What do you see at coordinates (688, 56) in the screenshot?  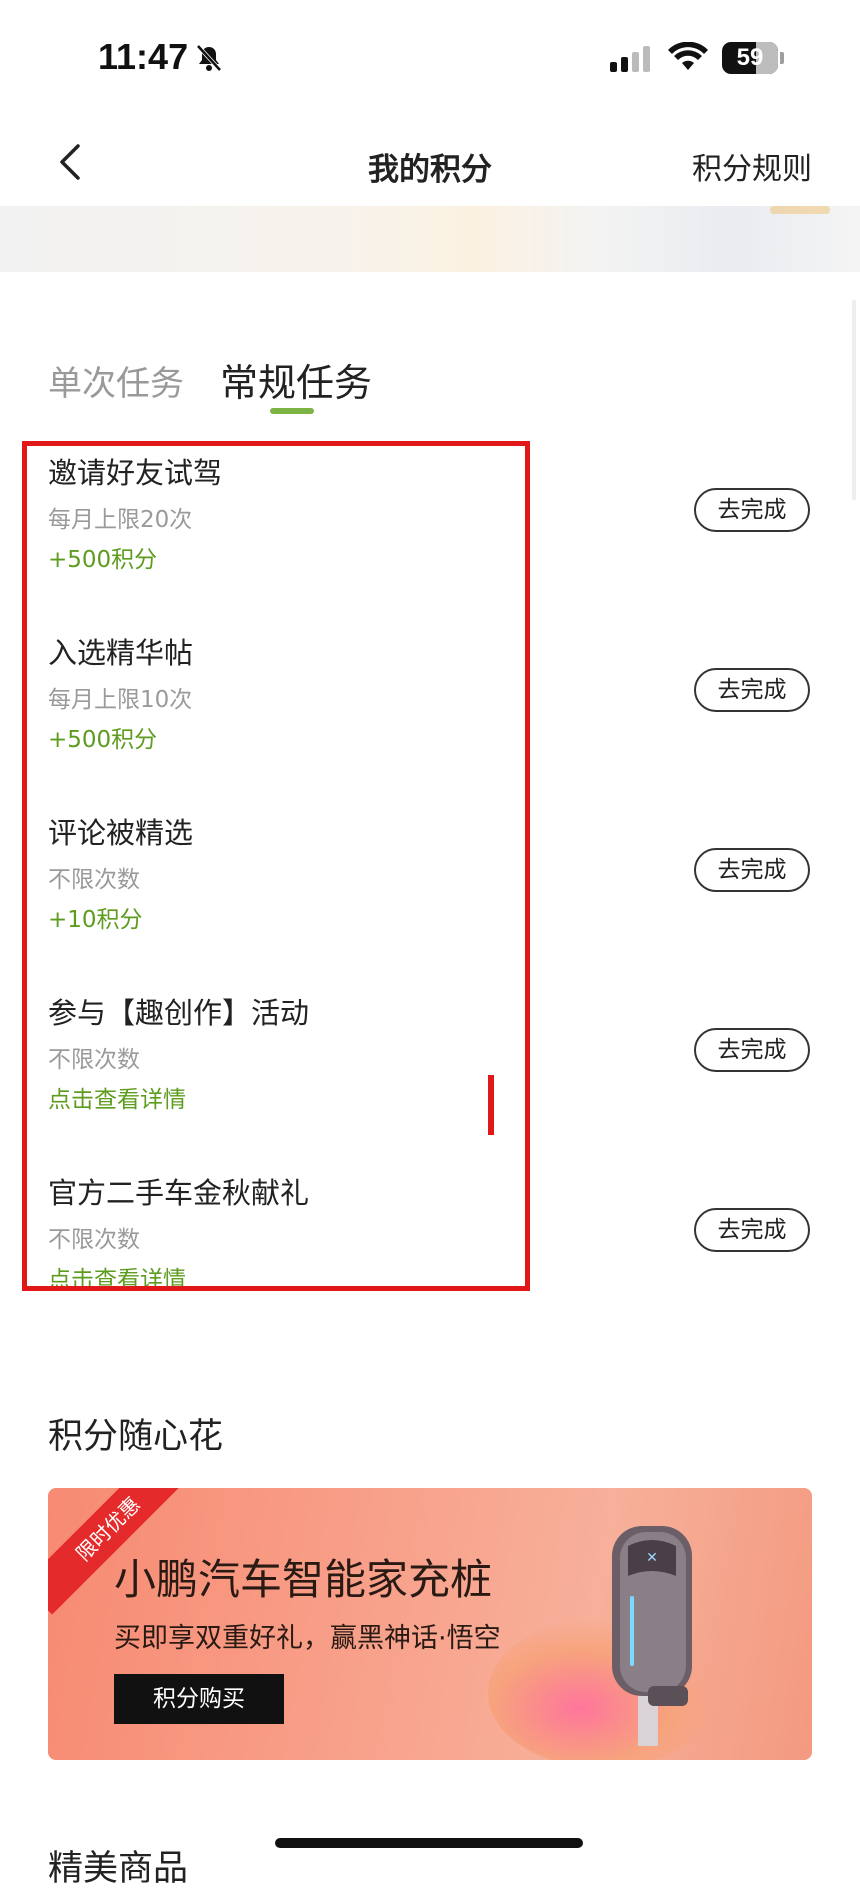 I see `wifi-icon` at bounding box center [688, 56].